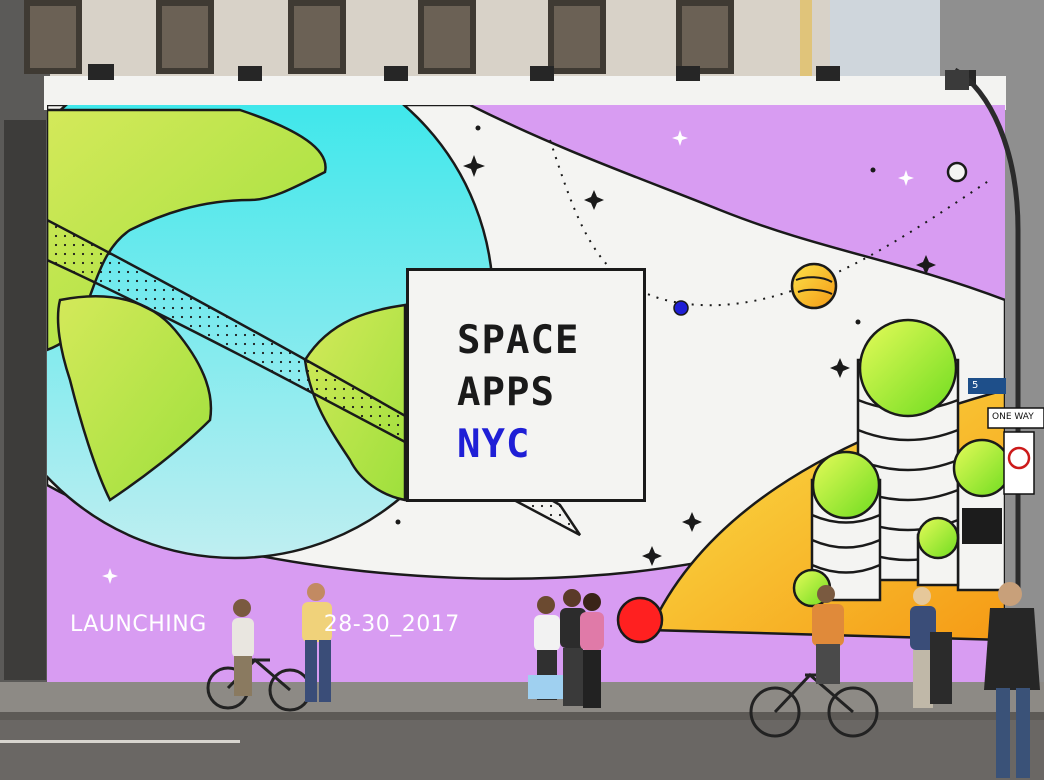 The width and height of the screenshot is (1044, 780). I want to click on launch-banner: LAUNCHING 28-30_2017, so click(265, 625).